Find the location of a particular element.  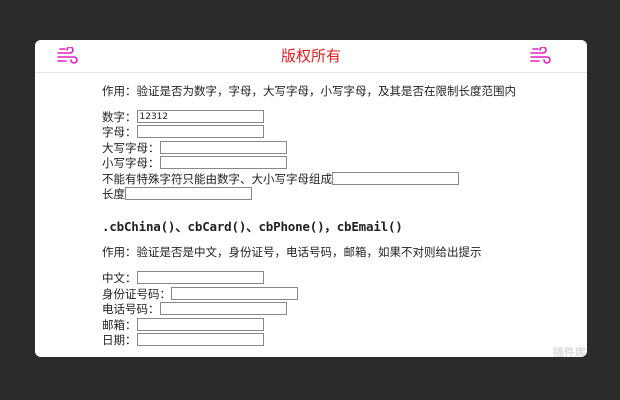

phone-row: 电话号码： is located at coordinates (194, 308).